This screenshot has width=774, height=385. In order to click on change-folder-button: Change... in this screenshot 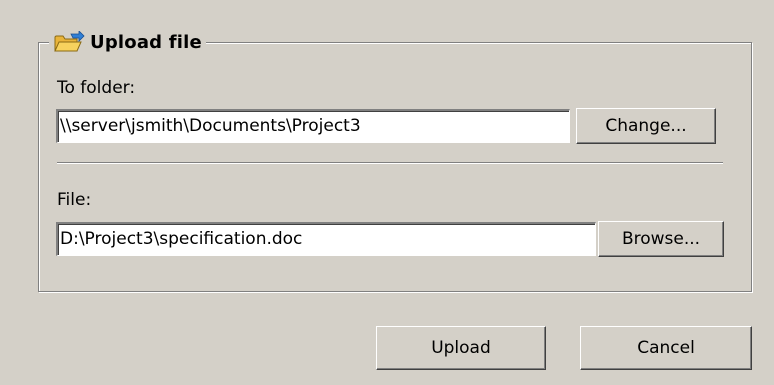, I will do `click(646, 126)`.